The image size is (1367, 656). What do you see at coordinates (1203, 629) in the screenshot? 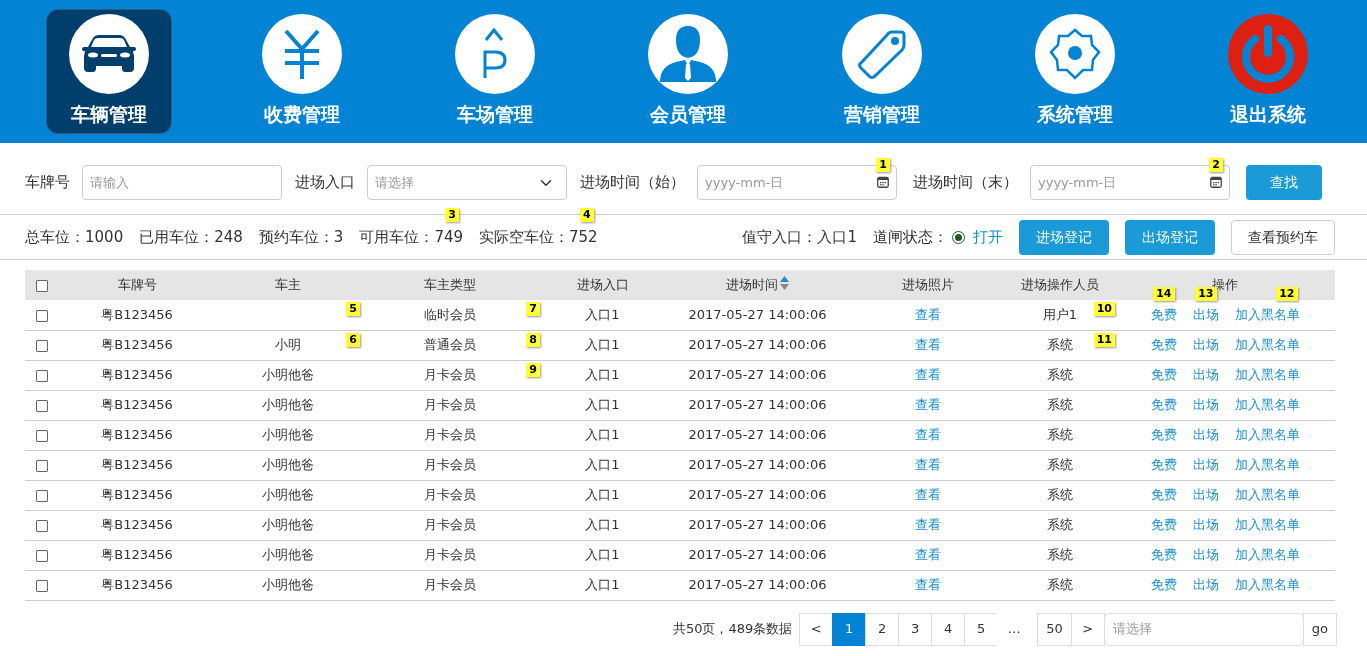
I see `page-jump-select: 请选择` at bounding box center [1203, 629].